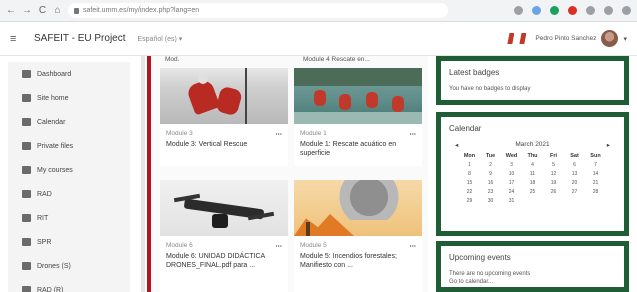  What do you see at coordinates (532, 183) in the screenshot?
I see `calendar-day: 18` at bounding box center [532, 183].